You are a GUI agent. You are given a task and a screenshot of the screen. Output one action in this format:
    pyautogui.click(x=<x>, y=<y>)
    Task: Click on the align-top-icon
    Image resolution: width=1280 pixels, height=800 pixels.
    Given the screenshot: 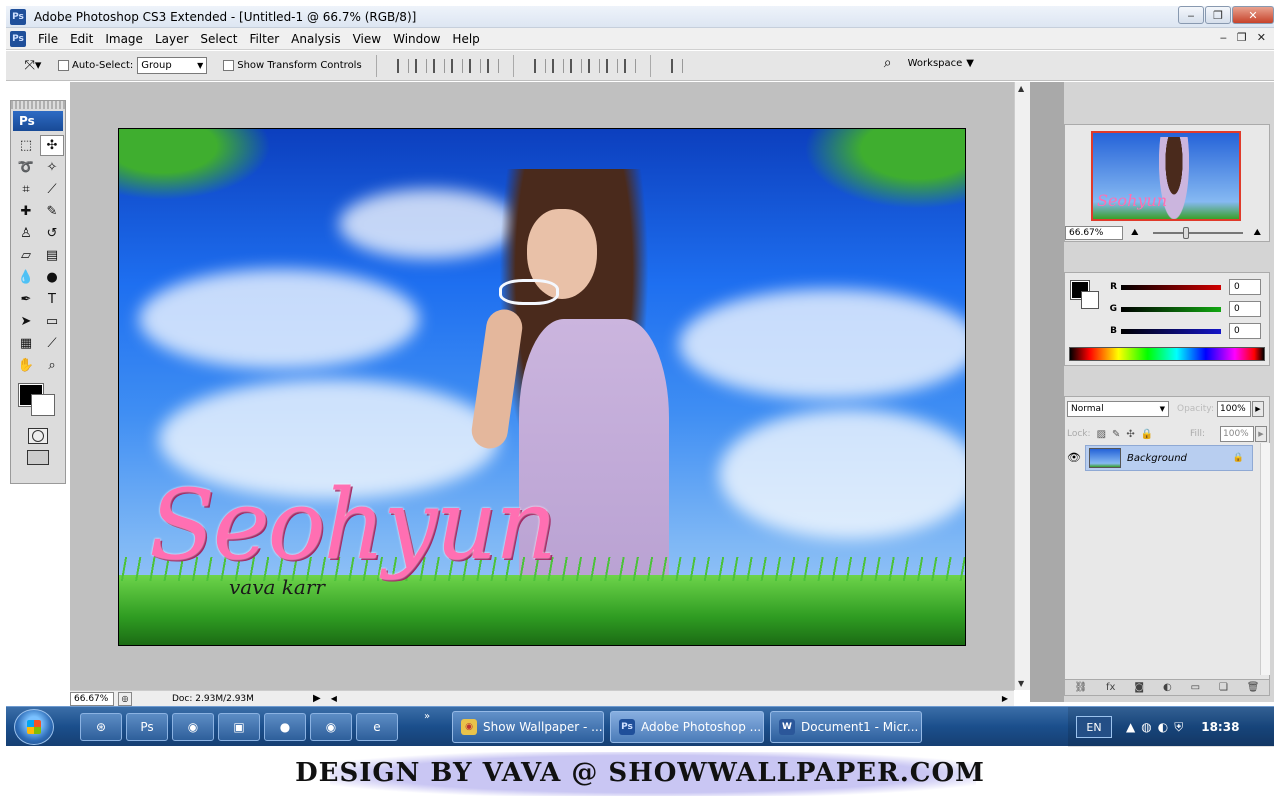 What is the action you would take?
    pyautogui.click(x=402, y=65)
    